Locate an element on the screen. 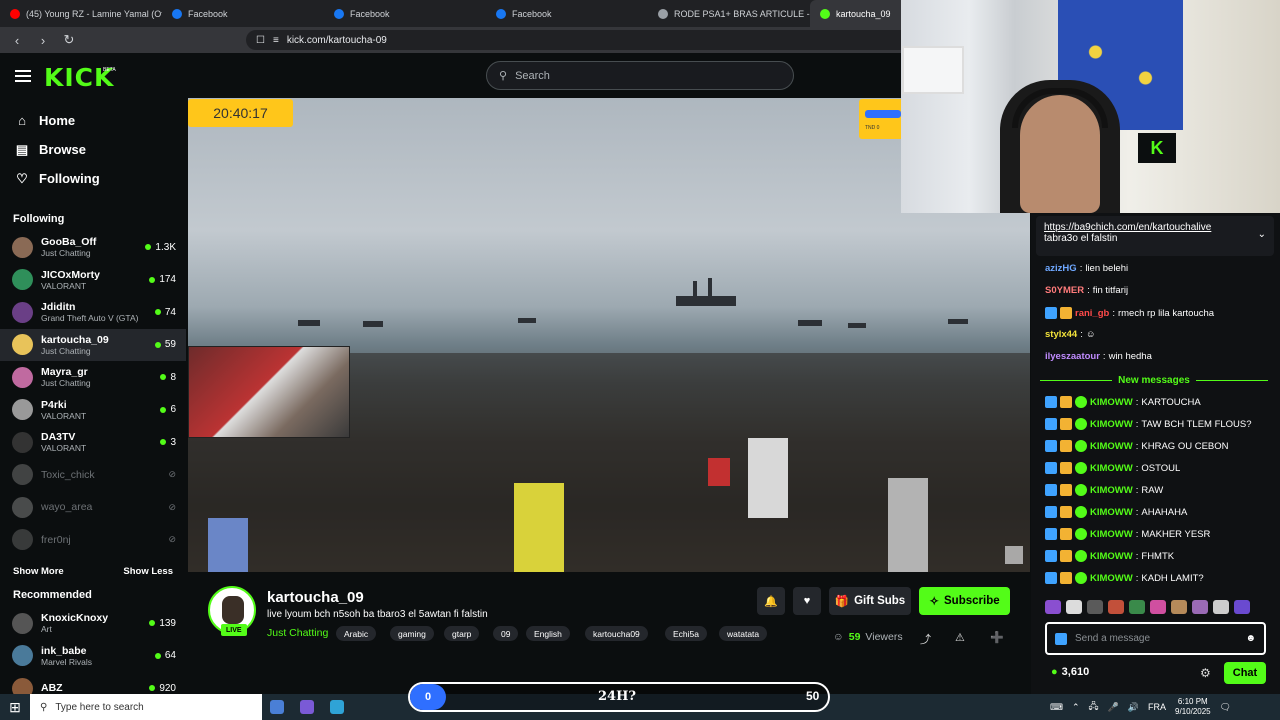  sidebar-channel: P4rki VALORANT 6 is located at coordinates (93, 410).